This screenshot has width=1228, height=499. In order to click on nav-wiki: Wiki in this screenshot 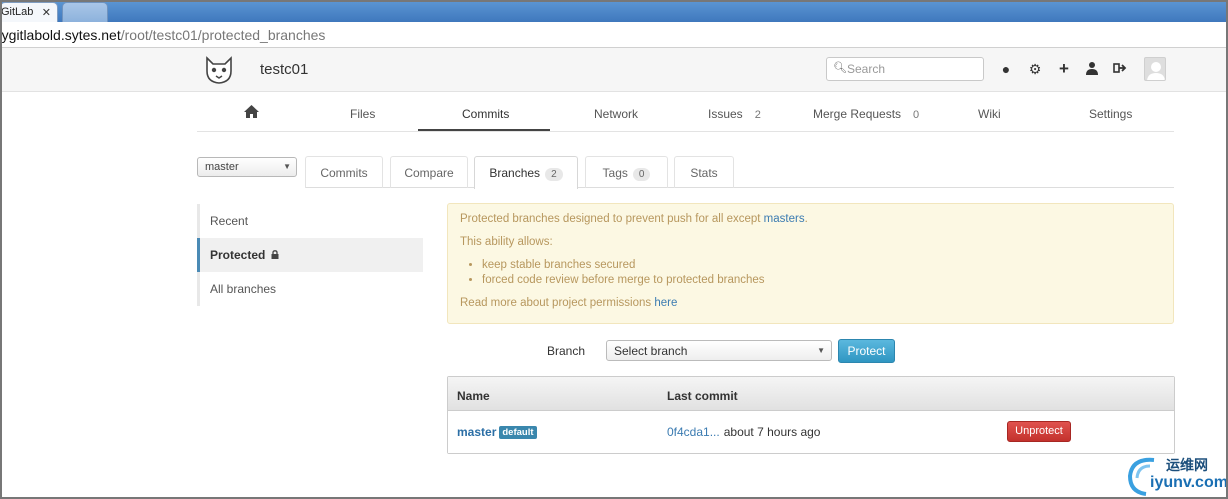, I will do `click(989, 114)`.